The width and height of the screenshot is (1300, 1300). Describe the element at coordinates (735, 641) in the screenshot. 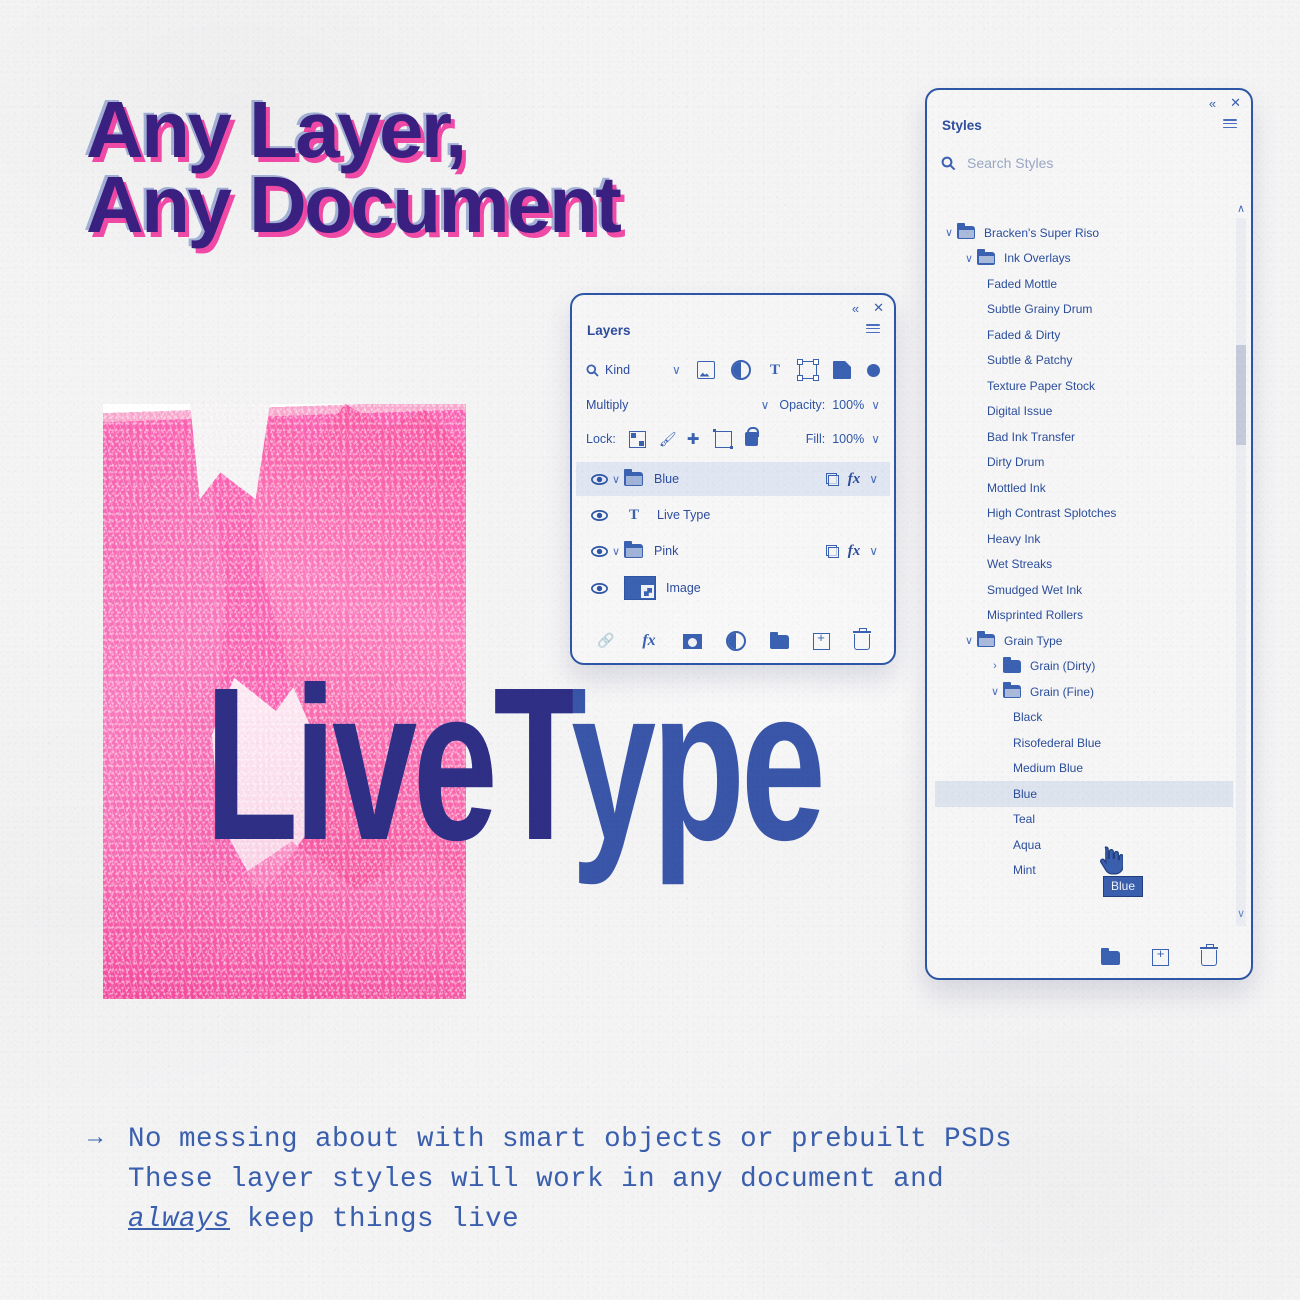

I see `new-adjustment-layer-icon` at that location.